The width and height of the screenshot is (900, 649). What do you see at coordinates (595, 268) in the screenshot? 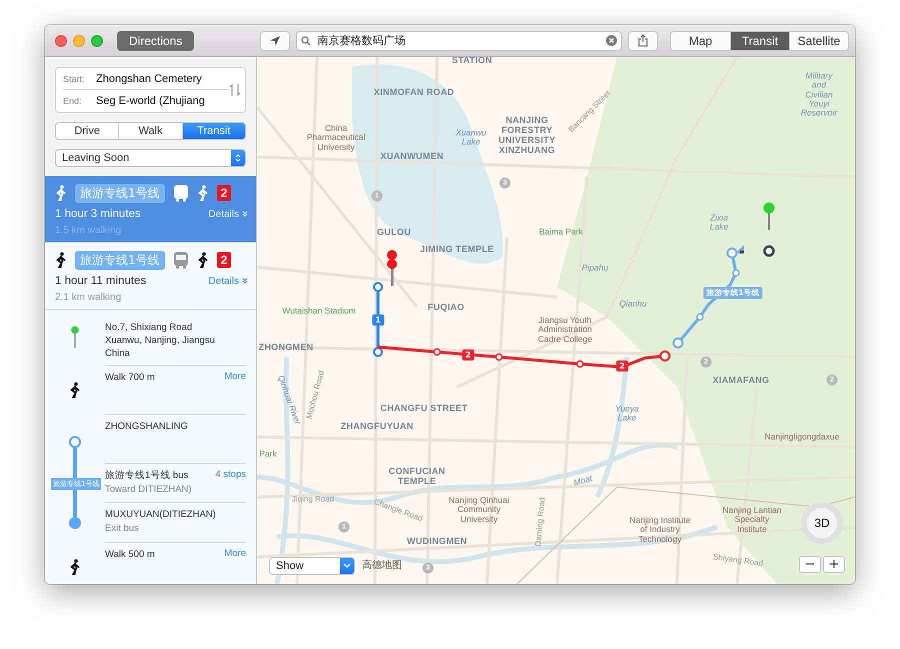
I see `map-label: Pipahu` at bounding box center [595, 268].